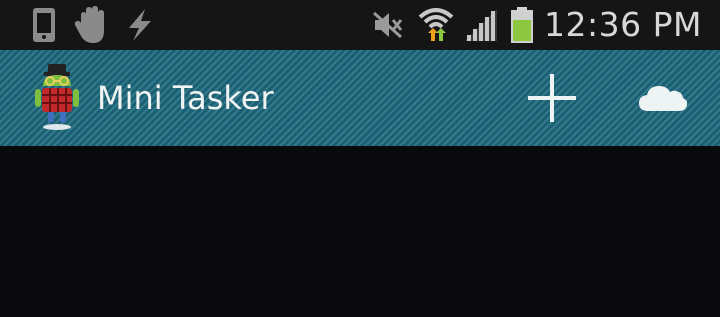 The image size is (720, 317). Describe the element at coordinates (92, 25) in the screenshot. I see `hand-icon` at that location.